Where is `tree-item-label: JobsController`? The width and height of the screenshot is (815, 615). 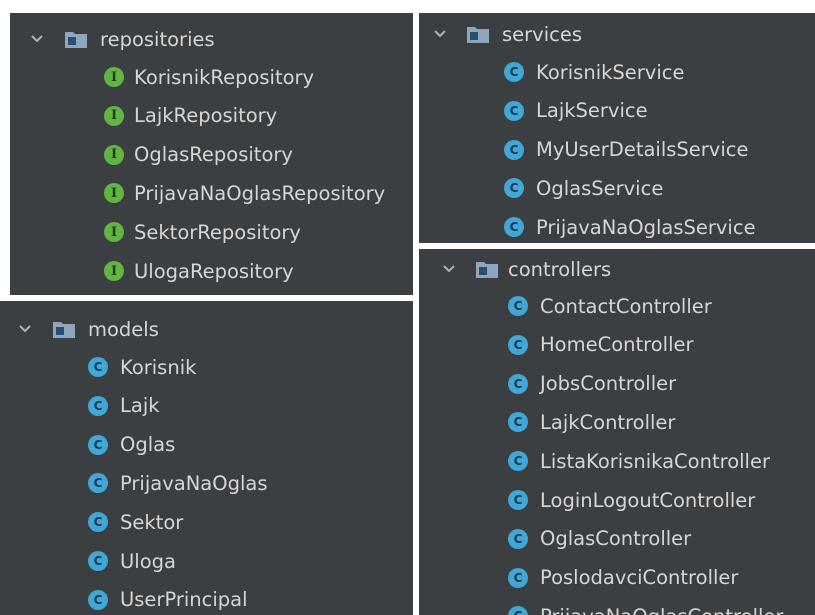
tree-item-label: JobsController is located at coordinates (608, 384).